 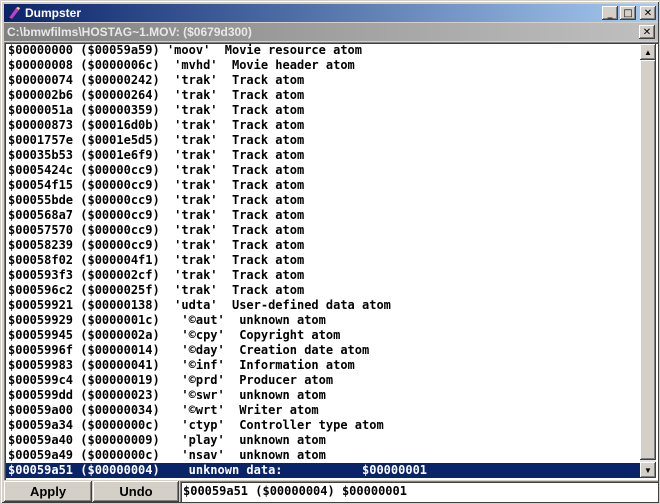 What do you see at coordinates (325, 185) in the screenshot?
I see `list-item: $00054f15 ($00000cc9) 'trak' Track atom` at bounding box center [325, 185].